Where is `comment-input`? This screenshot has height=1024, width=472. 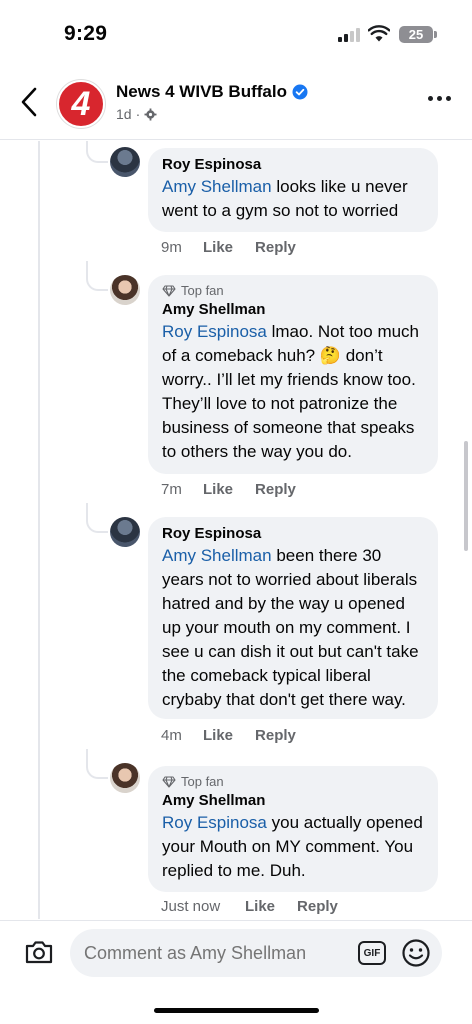
comment-input is located at coordinates (256, 953).